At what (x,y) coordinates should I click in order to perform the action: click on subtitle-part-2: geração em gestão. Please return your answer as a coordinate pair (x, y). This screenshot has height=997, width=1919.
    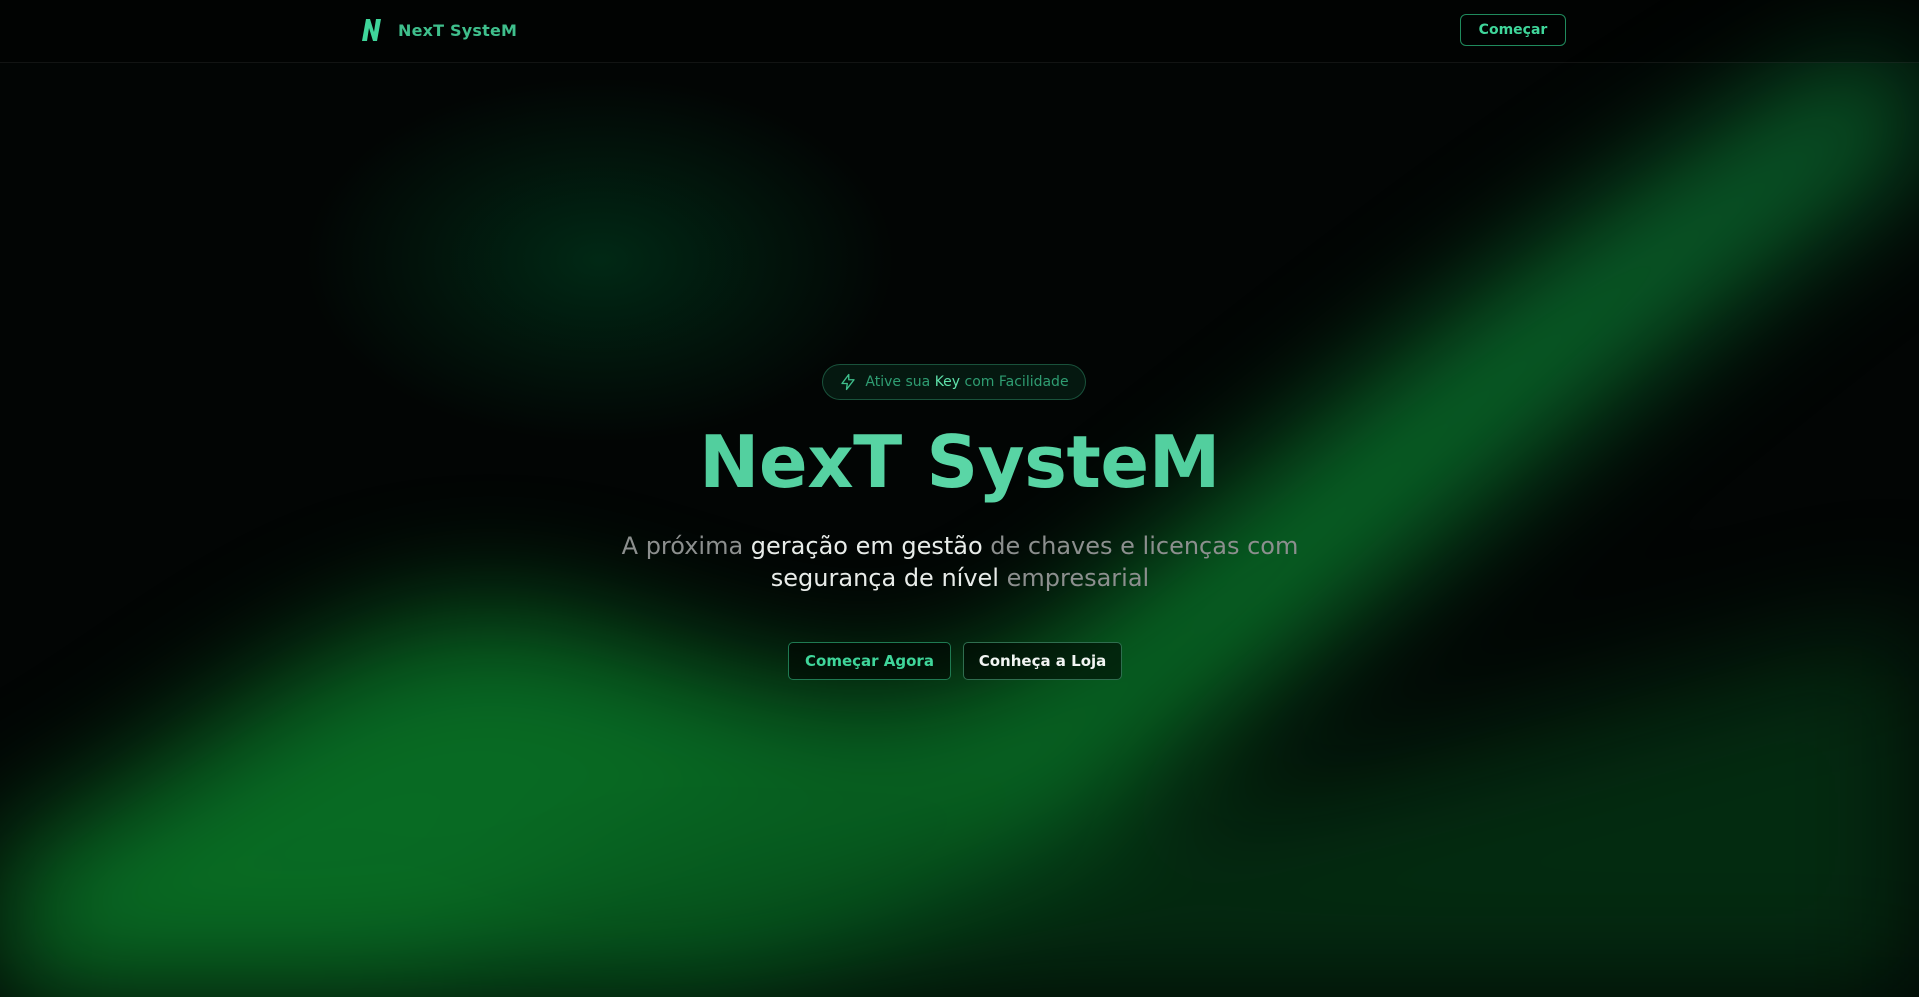
    Looking at the image, I should click on (866, 546).